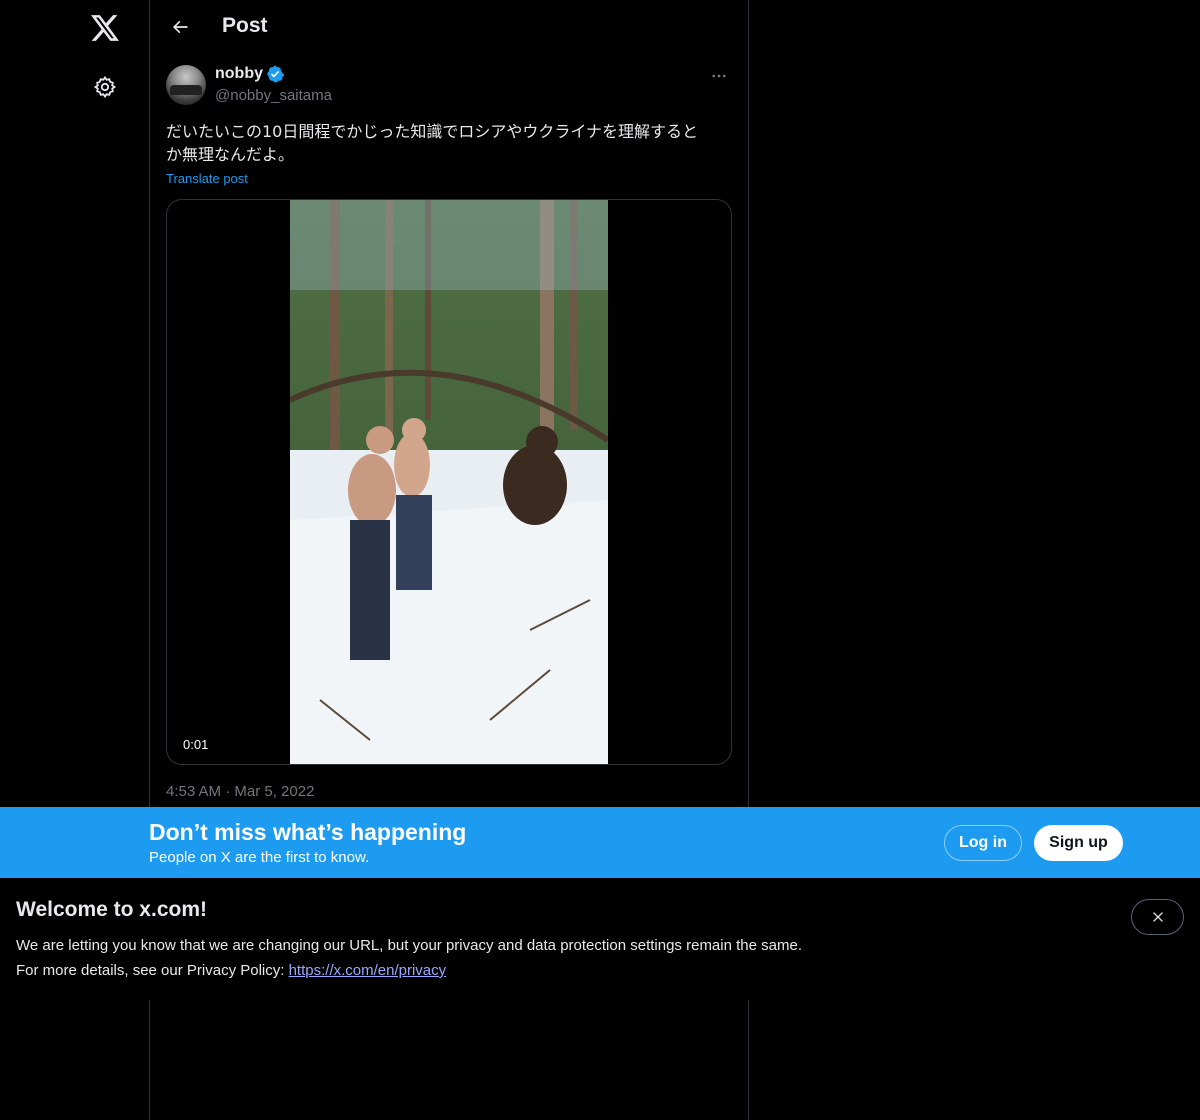 This screenshot has height=1120, width=1200. What do you see at coordinates (207, 178) in the screenshot?
I see `translate-post-link: Translate post` at bounding box center [207, 178].